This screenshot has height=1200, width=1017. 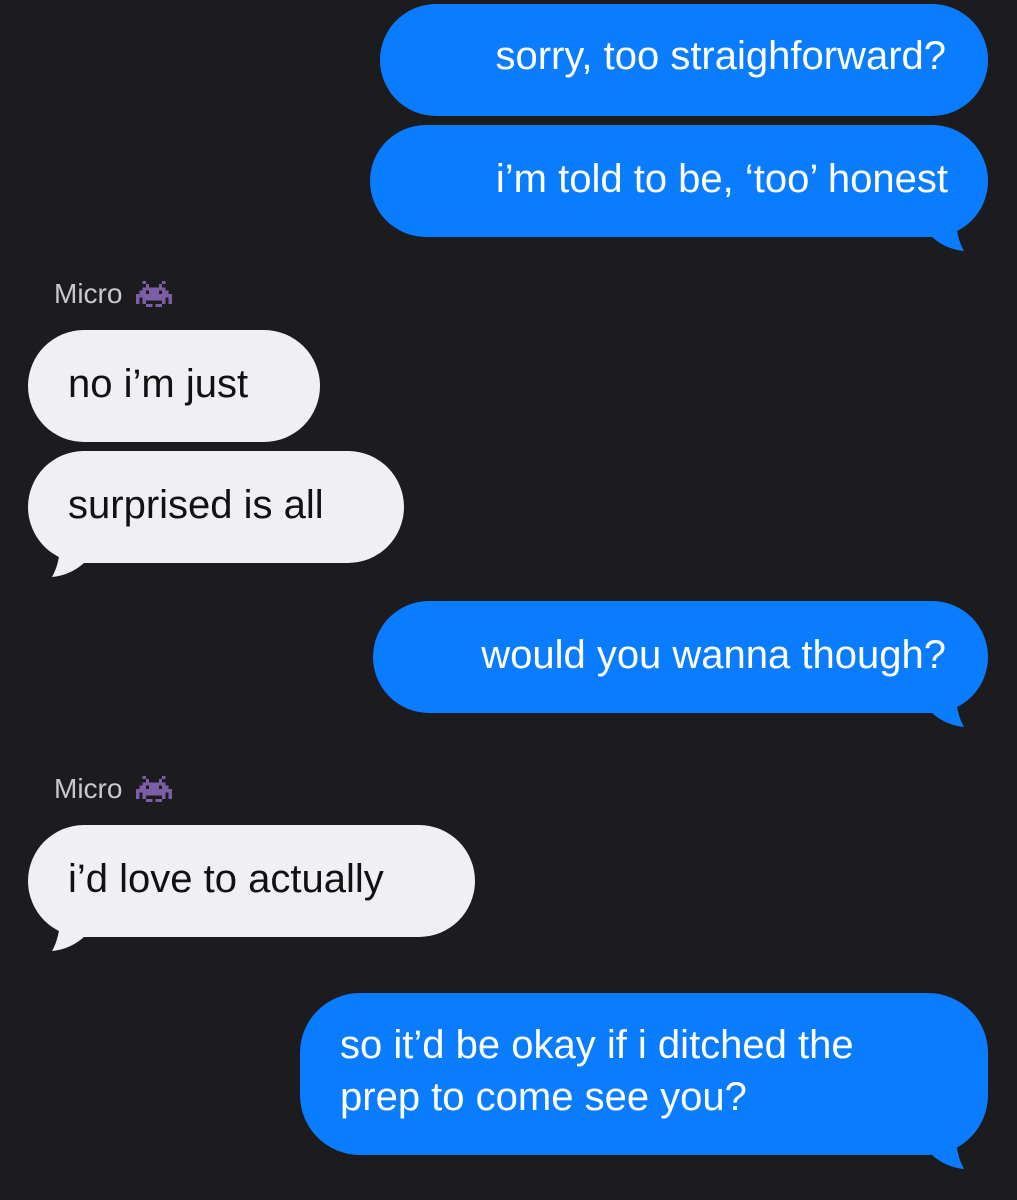 What do you see at coordinates (158, 384) in the screenshot?
I see `message-text: no i’m just` at bounding box center [158, 384].